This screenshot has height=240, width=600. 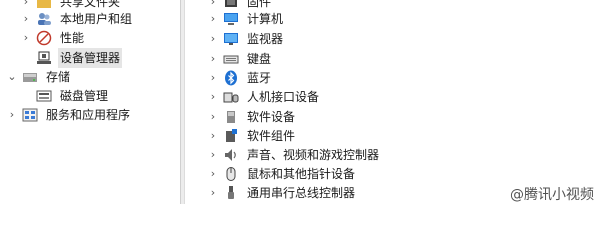 I want to click on tree-item-device-manager: 设备管理器, so click(x=71, y=58).